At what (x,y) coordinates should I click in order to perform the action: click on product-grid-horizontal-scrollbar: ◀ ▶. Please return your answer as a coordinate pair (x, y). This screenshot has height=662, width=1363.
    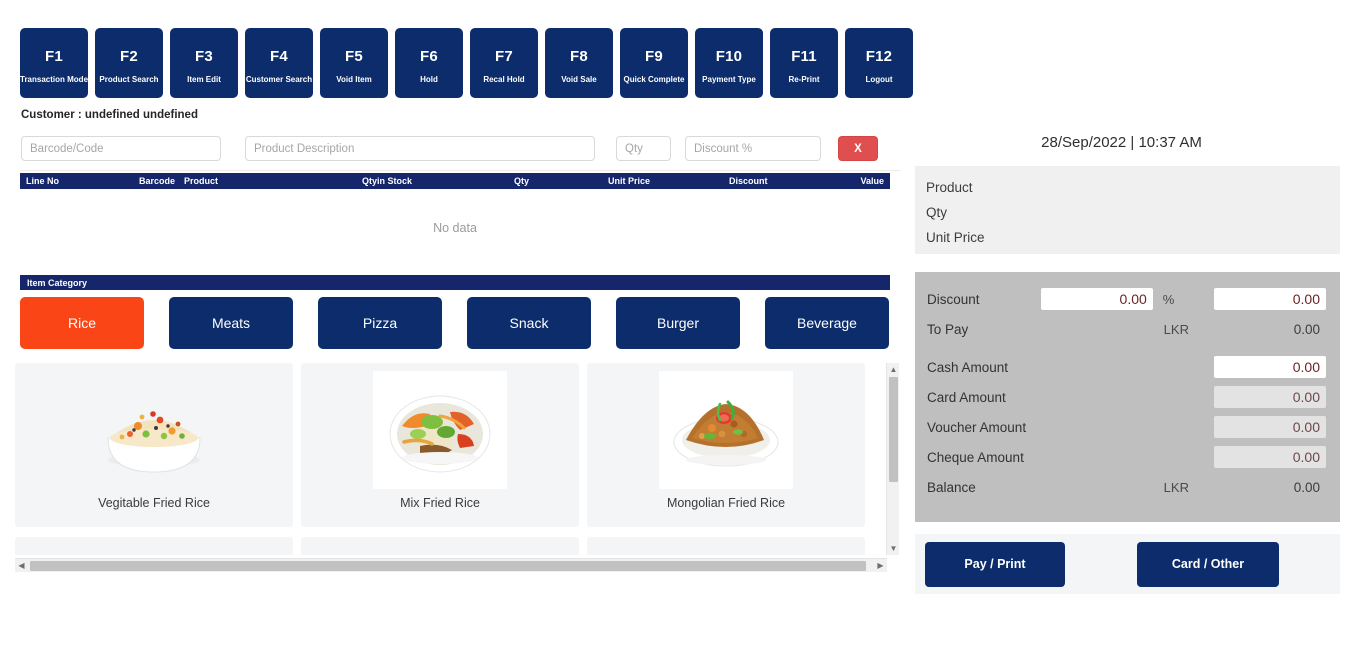
    Looking at the image, I should click on (451, 565).